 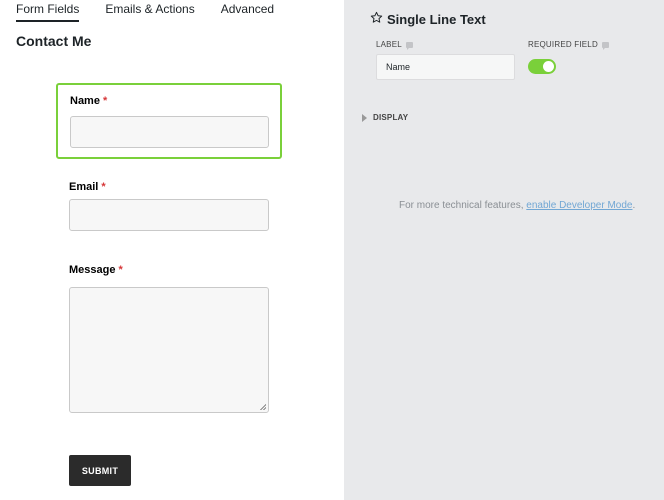 What do you see at coordinates (169, 350) in the screenshot?
I see `message-textarea` at bounding box center [169, 350].